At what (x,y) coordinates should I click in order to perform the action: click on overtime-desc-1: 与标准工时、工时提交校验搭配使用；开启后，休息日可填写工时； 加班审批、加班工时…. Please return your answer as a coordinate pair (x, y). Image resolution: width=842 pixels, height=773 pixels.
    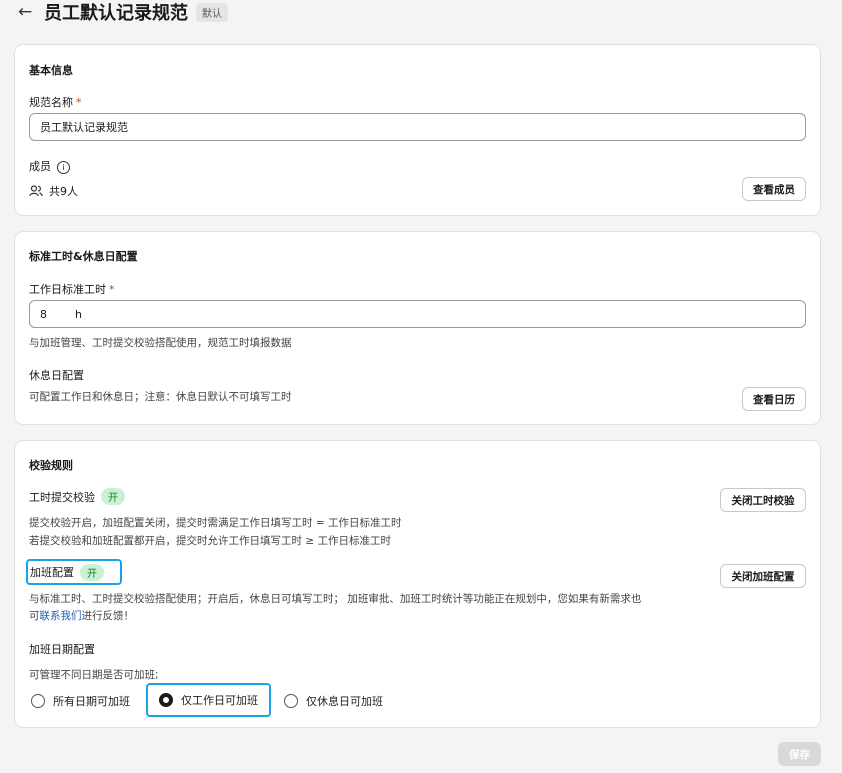
    Looking at the image, I should click on (335, 599).